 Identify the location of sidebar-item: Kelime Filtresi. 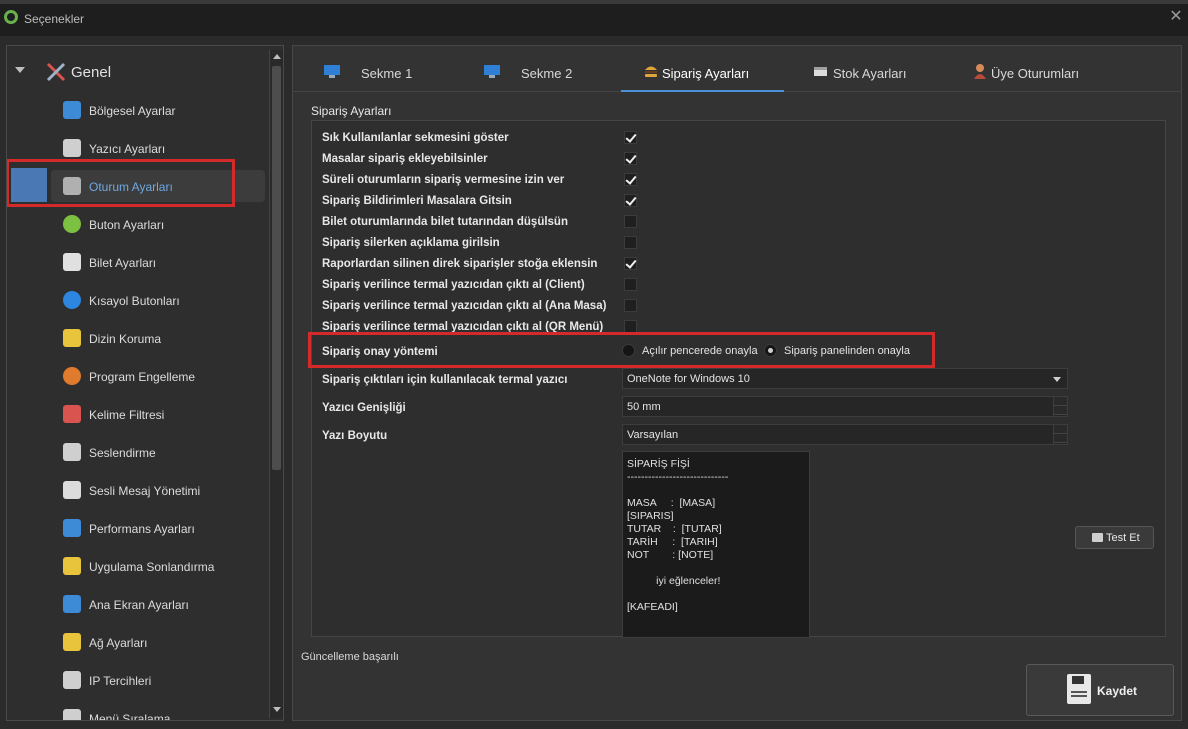
(158, 414).